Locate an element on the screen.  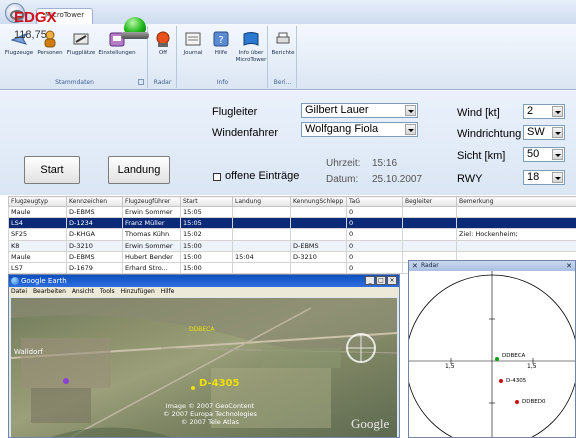
place-label: Walldorf is located at coordinates (28, 352).